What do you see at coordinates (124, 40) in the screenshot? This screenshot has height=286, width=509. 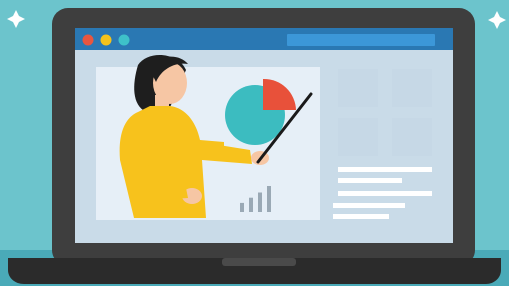 I see `window-maximize-dot` at bounding box center [124, 40].